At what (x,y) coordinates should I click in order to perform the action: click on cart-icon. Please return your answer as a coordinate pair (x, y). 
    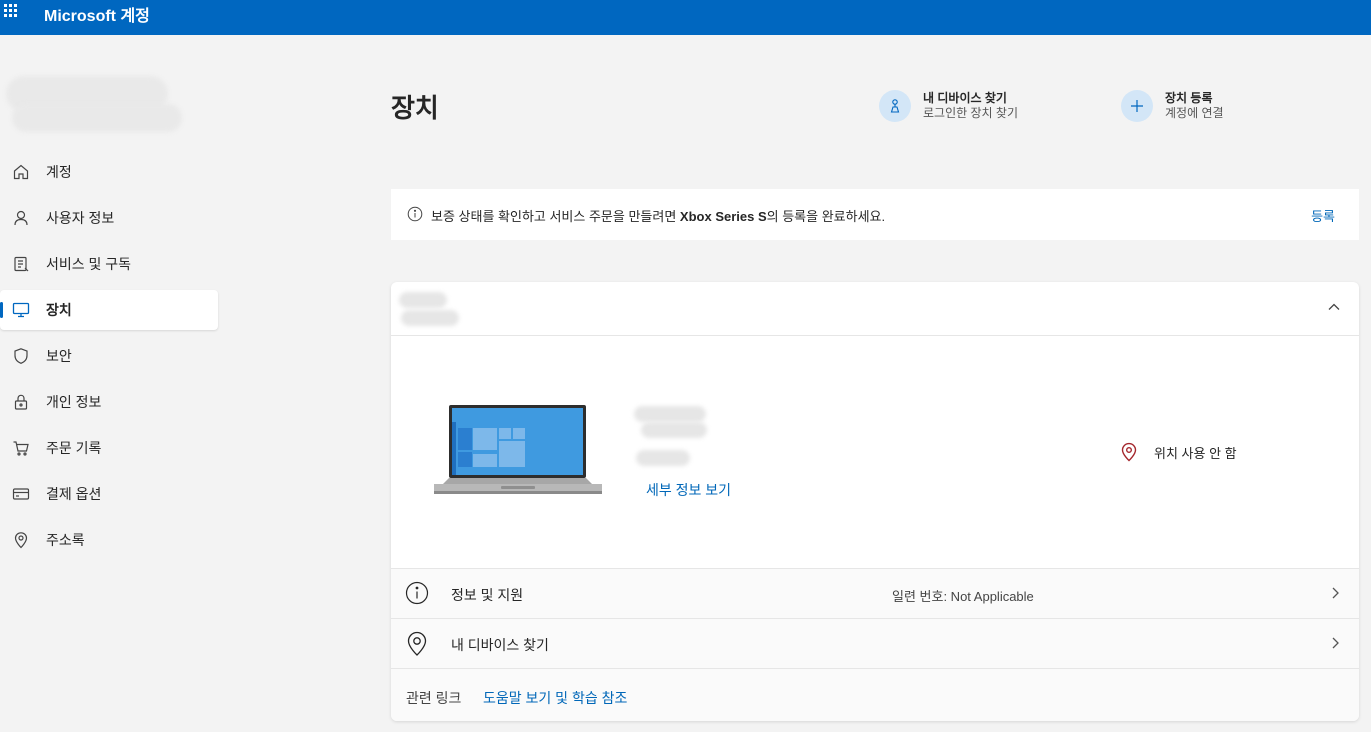
    Looking at the image, I should click on (21, 448).